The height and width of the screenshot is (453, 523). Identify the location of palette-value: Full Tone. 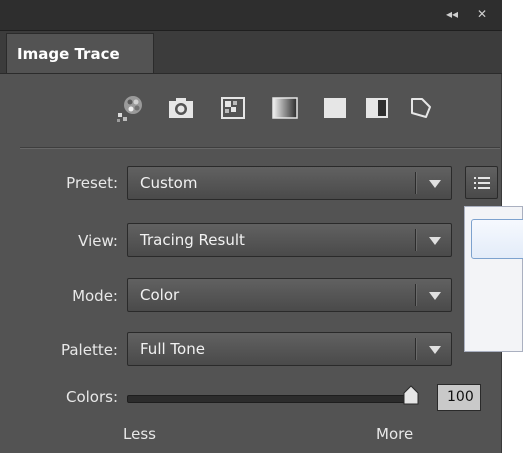
(172, 349).